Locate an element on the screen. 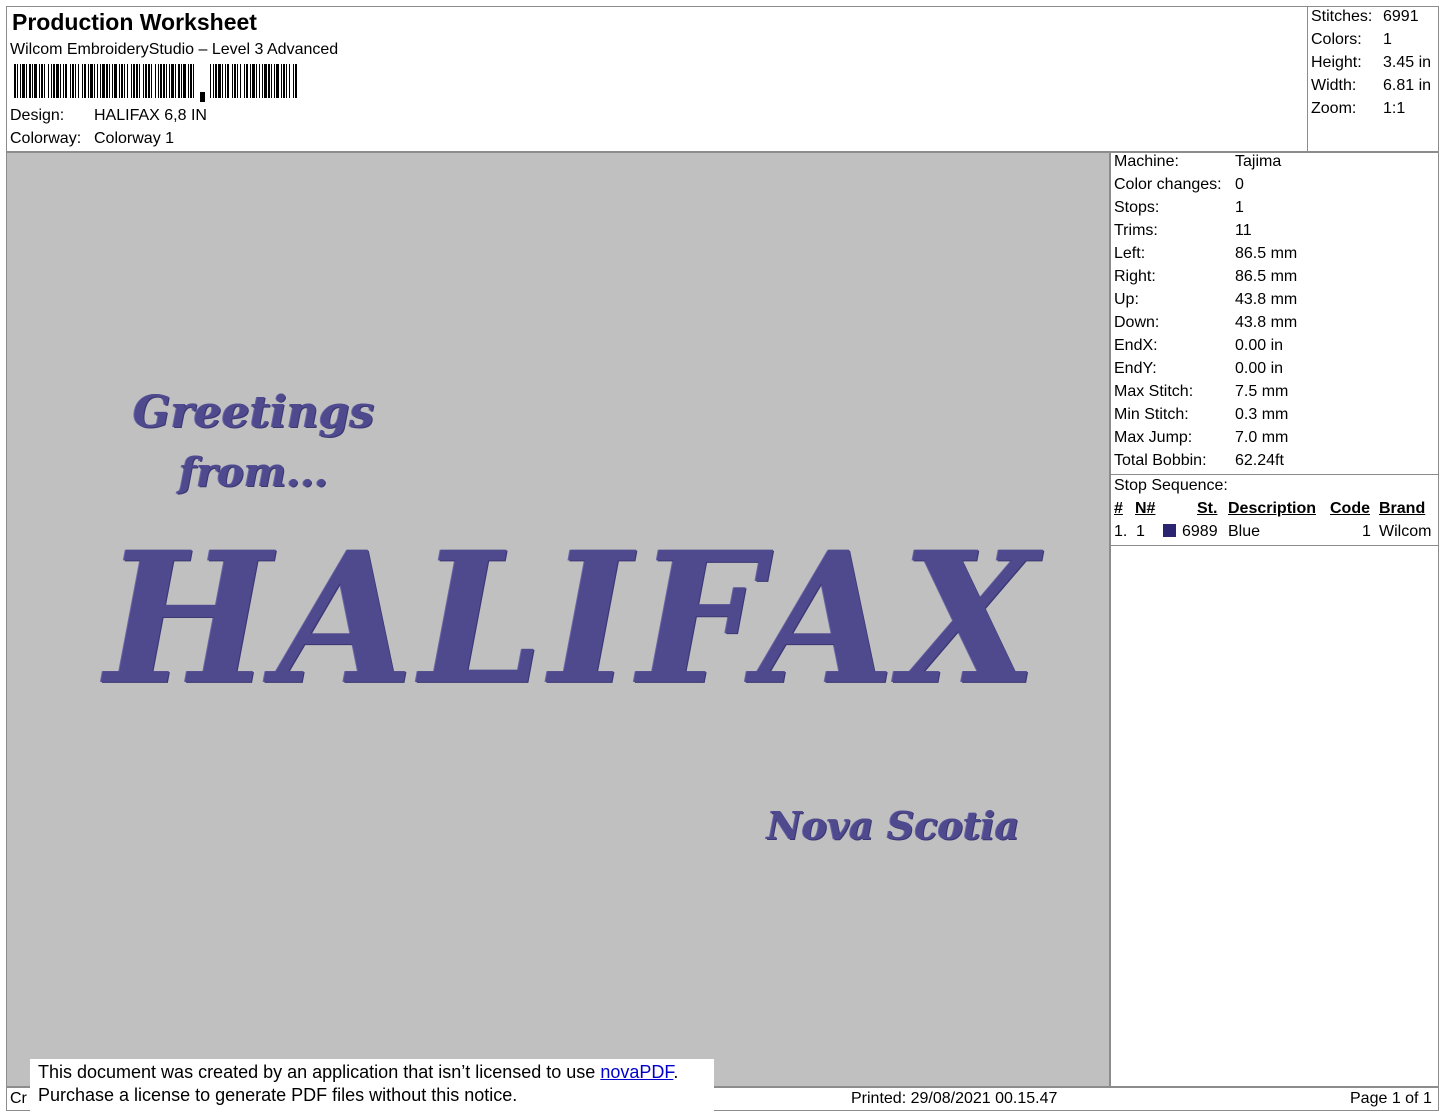 This screenshot has width=1445, height=1117. machine-info-row: EndY: 0.00 in is located at coordinates (1274, 371).